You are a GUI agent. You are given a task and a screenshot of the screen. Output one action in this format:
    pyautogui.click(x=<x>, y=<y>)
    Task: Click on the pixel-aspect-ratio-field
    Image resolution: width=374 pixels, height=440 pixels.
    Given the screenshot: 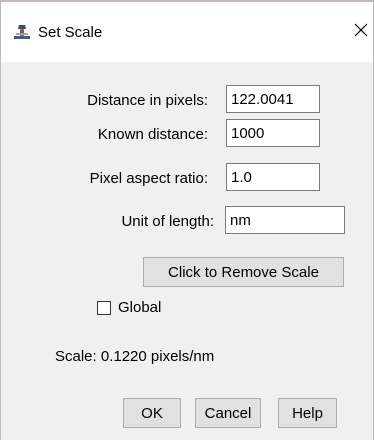 What is the action you would take?
    pyautogui.click(x=273, y=177)
    